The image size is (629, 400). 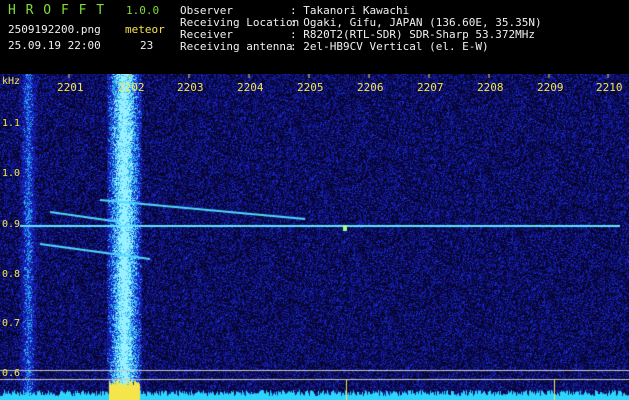 What do you see at coordinates (11, 323) in the screenshot?
I see `y-tick-label: 0.7` at bounding box center [11, 323].